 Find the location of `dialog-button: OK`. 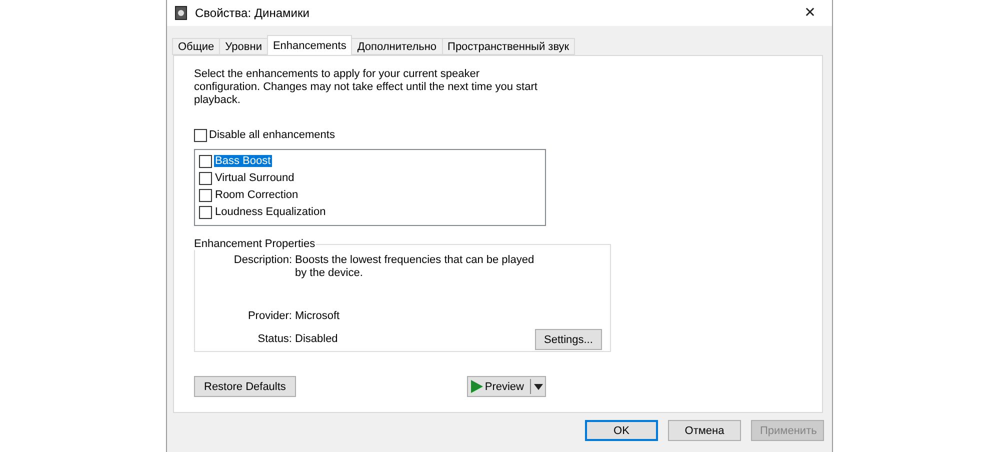

dialog-button: OK is located at coordinates (621, 430).